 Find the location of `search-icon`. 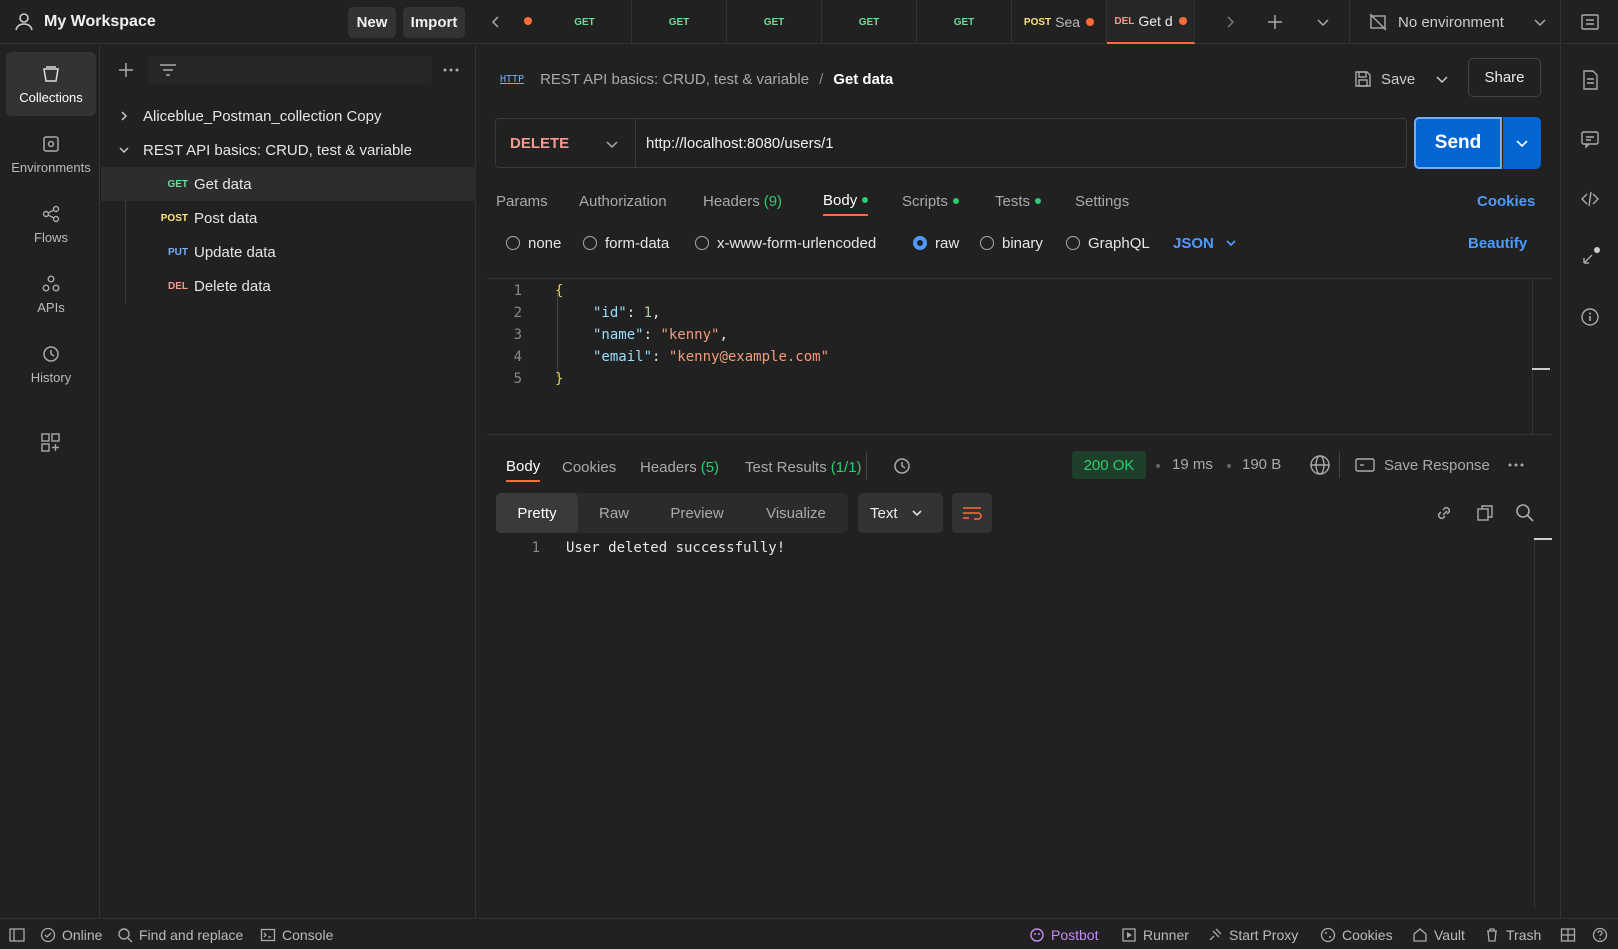

search-icon is located at coordinates (1525, 513).